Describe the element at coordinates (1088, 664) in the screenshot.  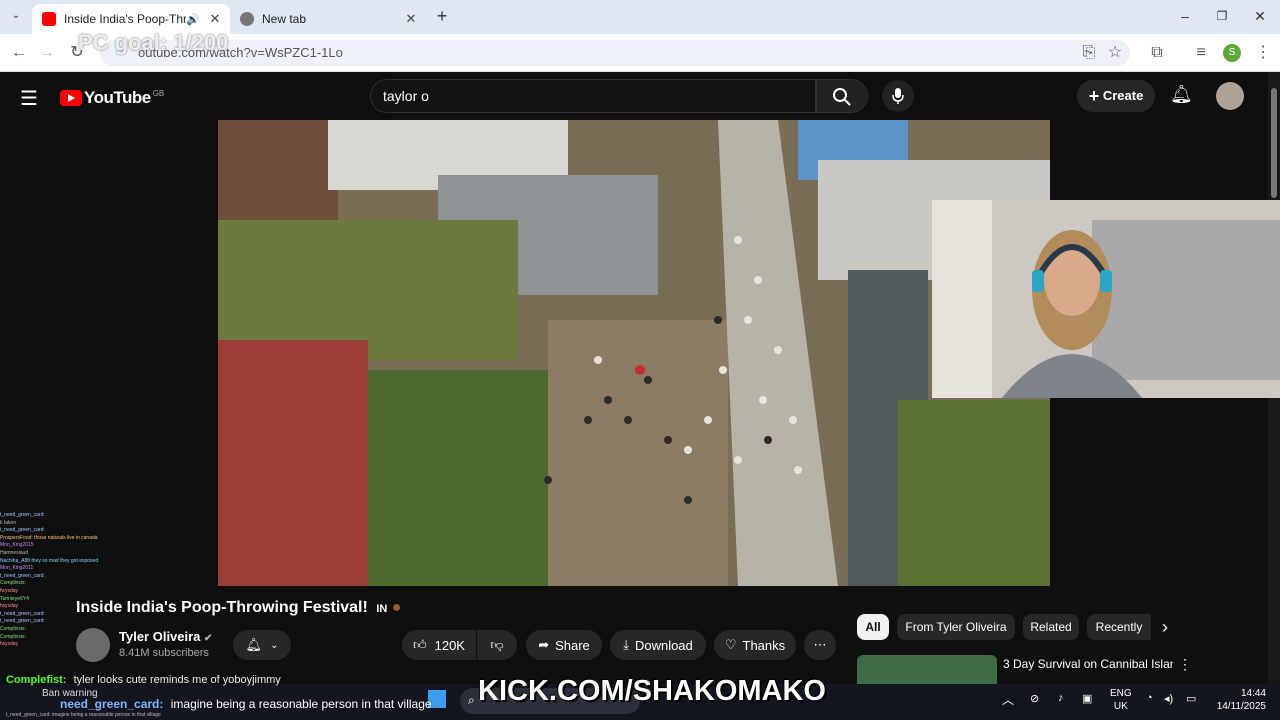
I see `recommended-title: 3 Day Survival on Cannibal Island` at that location.